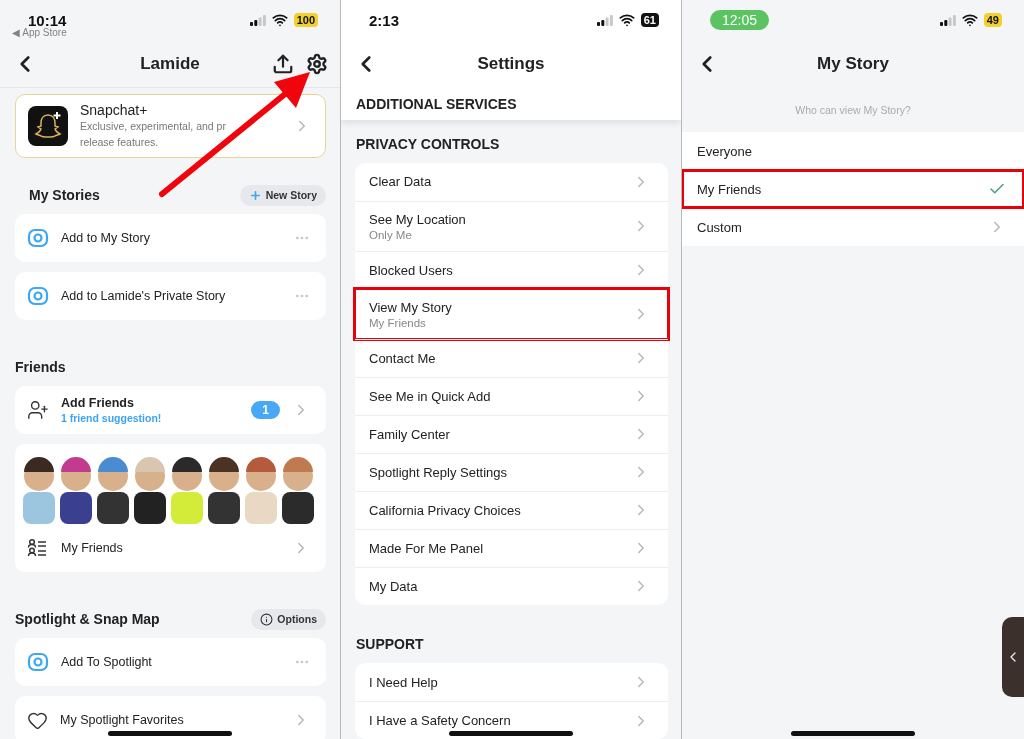 The height and width of the screenshot is (739, 1024). I want to click on row-label: My Spotlight Favorites, so click(122, 720).